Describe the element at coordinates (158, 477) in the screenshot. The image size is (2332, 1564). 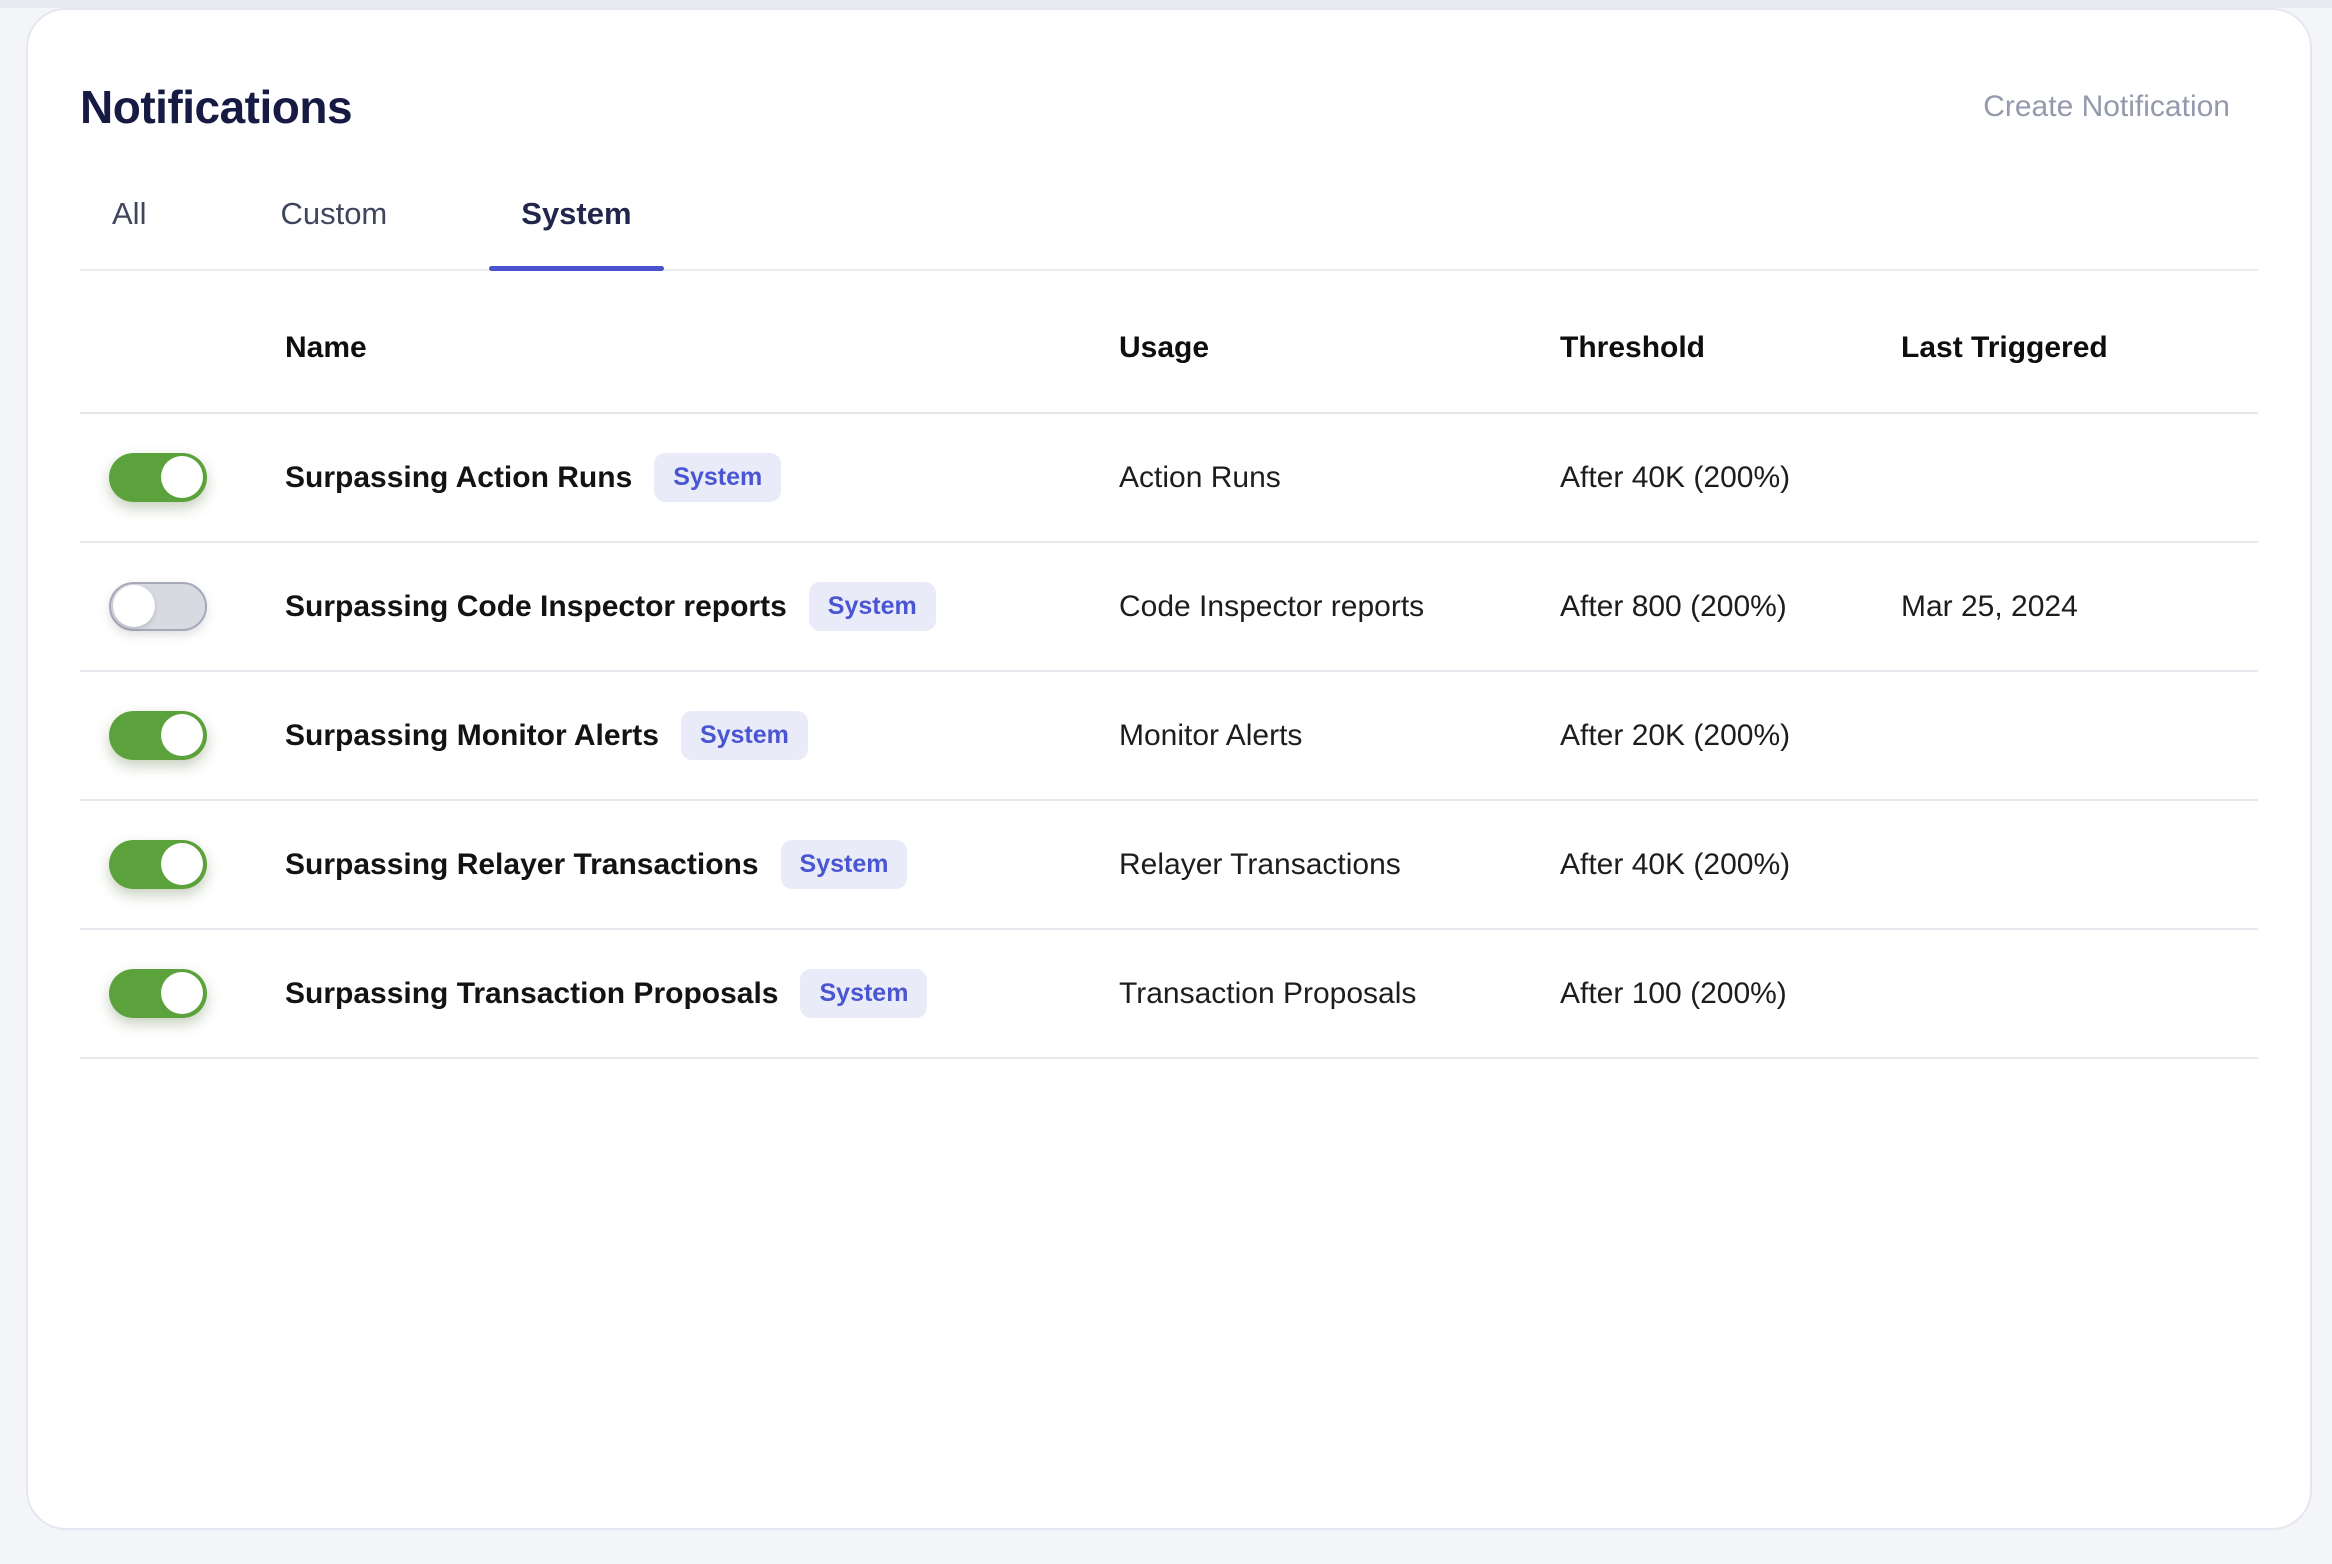
I see `toggle-surpassing-action-runs` at that location.